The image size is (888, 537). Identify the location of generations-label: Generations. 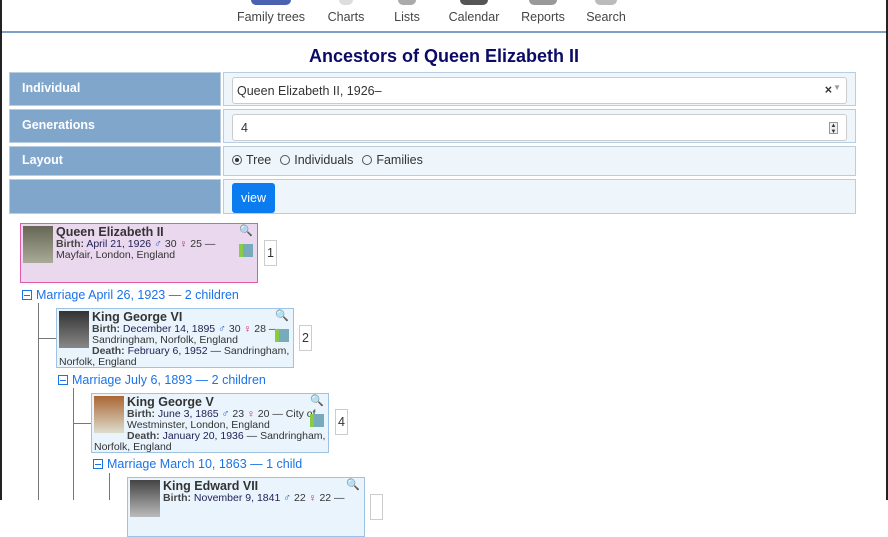
(115, 126).